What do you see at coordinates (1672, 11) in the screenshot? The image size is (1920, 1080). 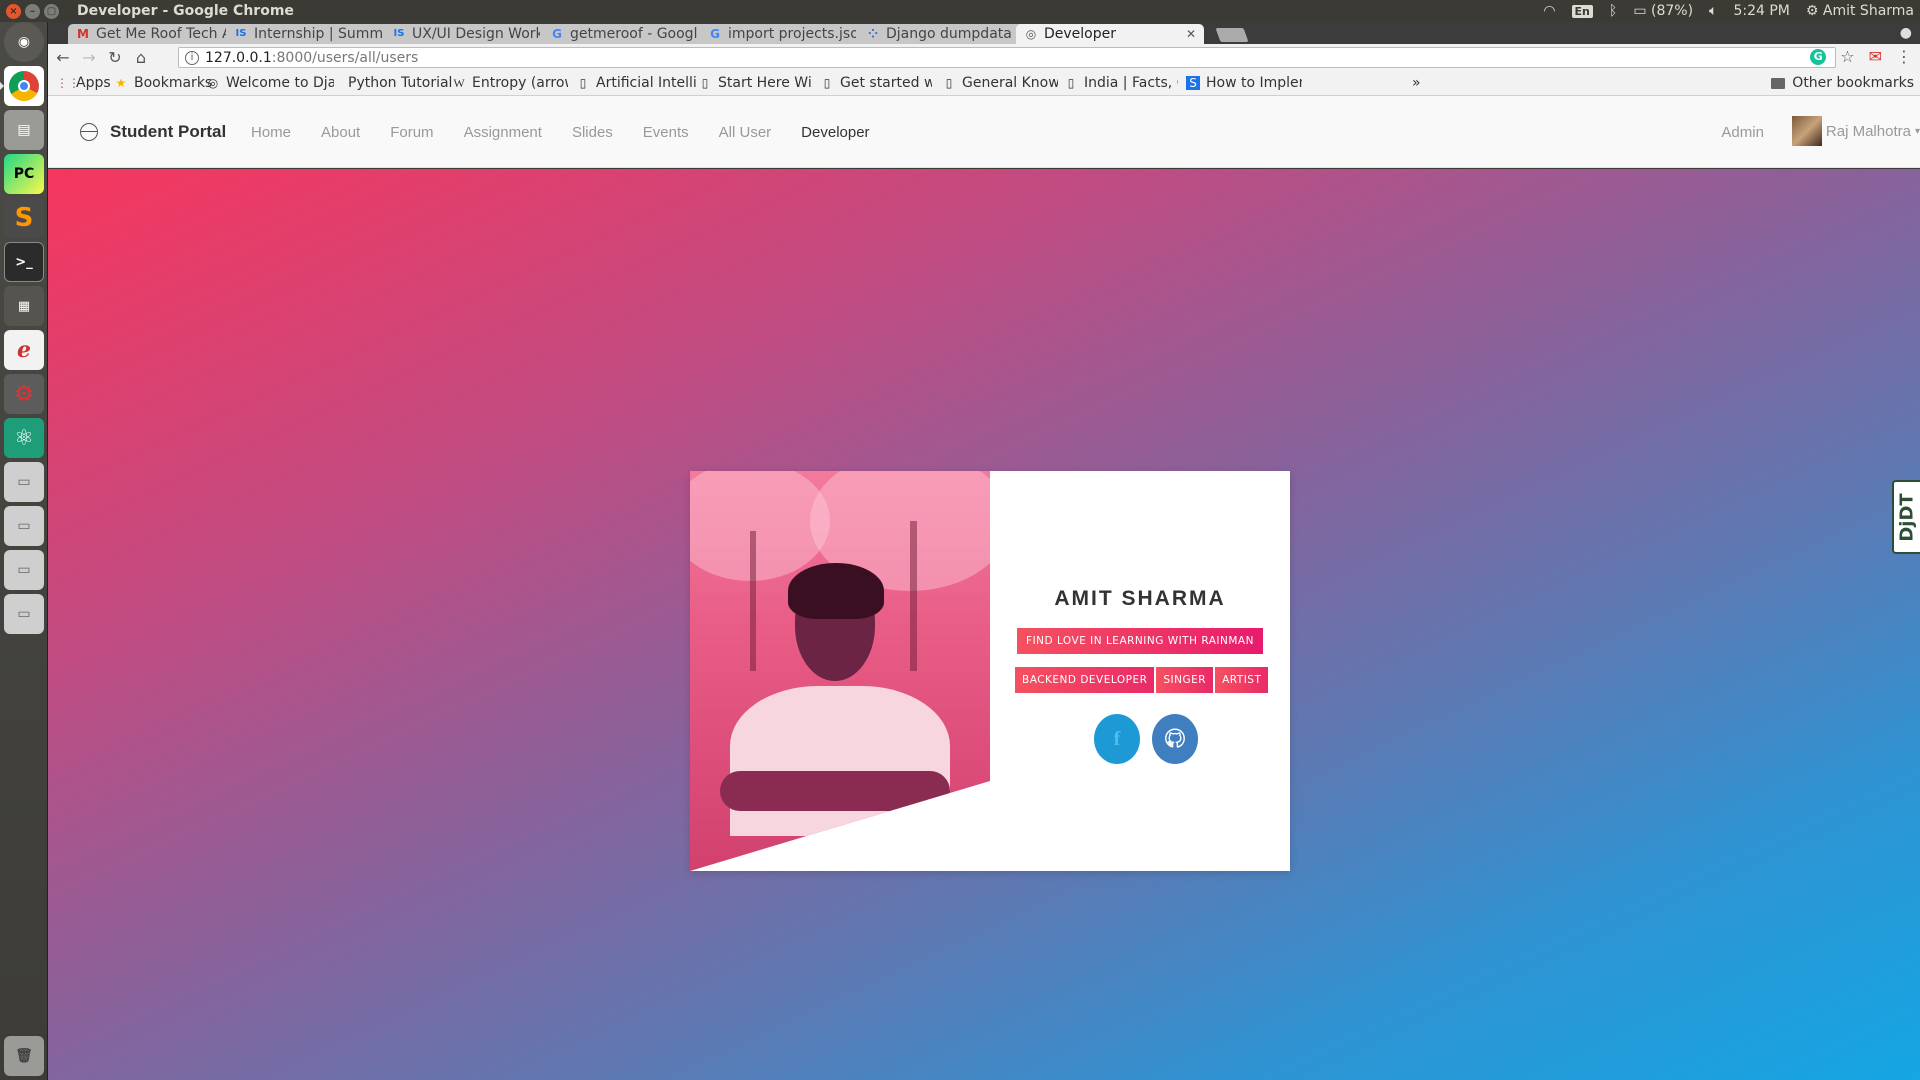 I see `battery-percent: (87%)` at bounding box center [1672, 11].